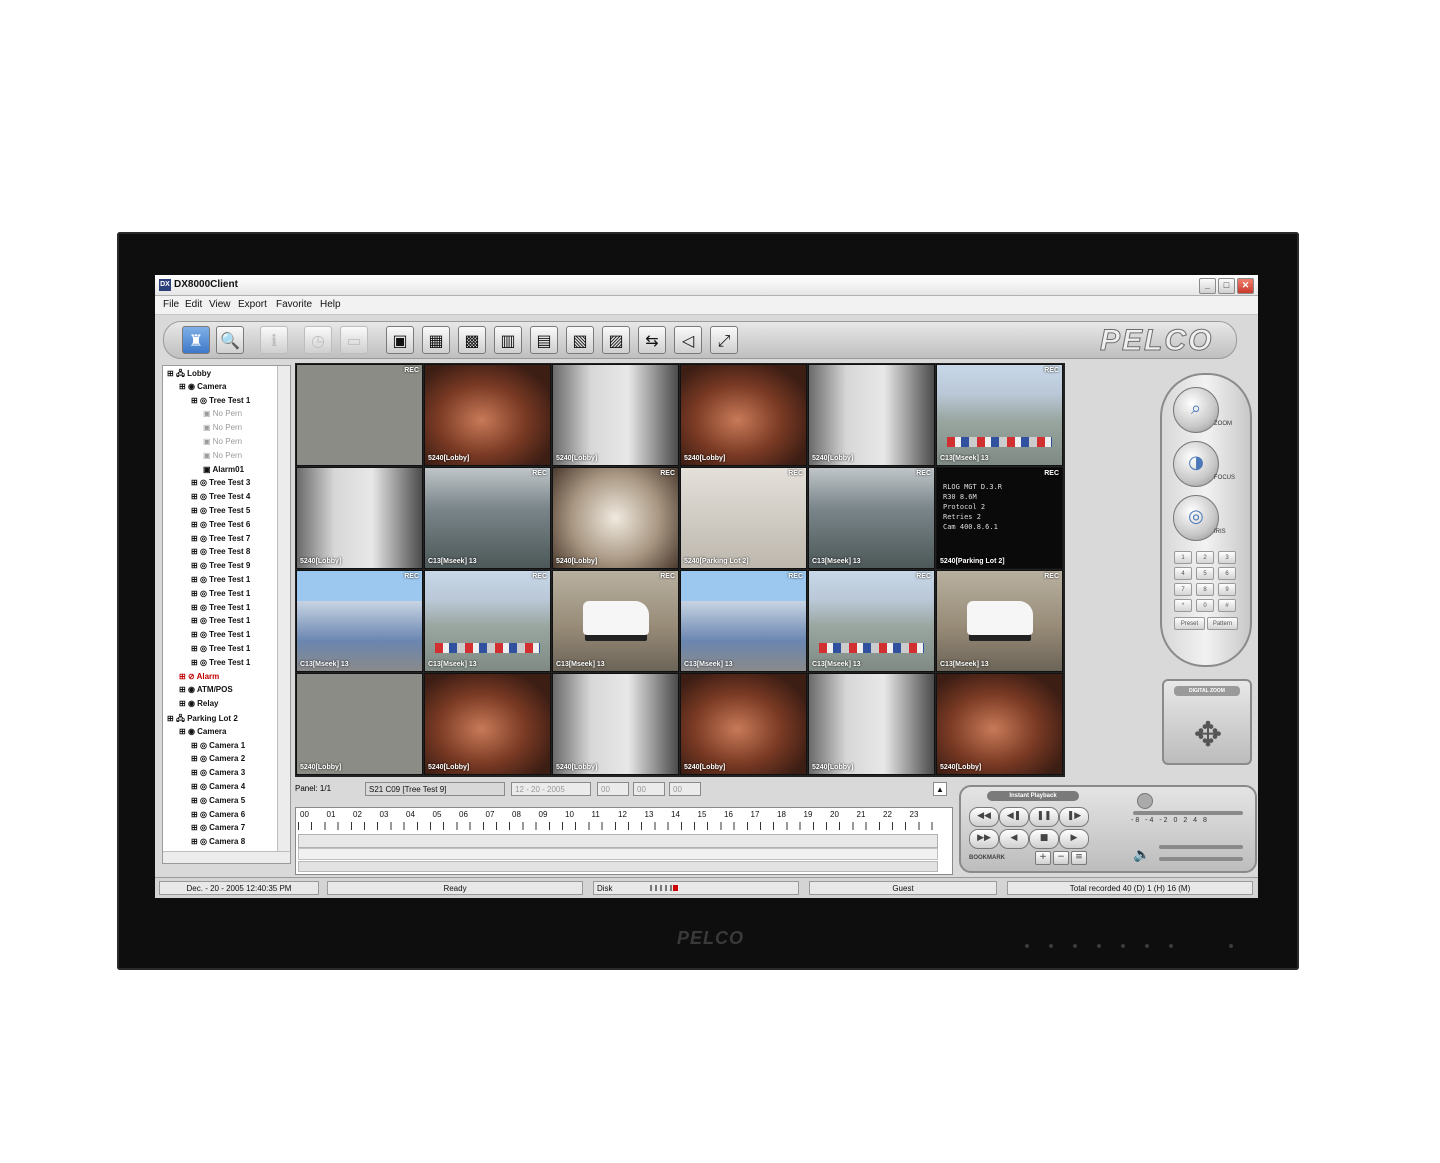 The height and width of the screenshot is (1163, 1440). I want to click on keypad-key: *, so click(1183, 605).